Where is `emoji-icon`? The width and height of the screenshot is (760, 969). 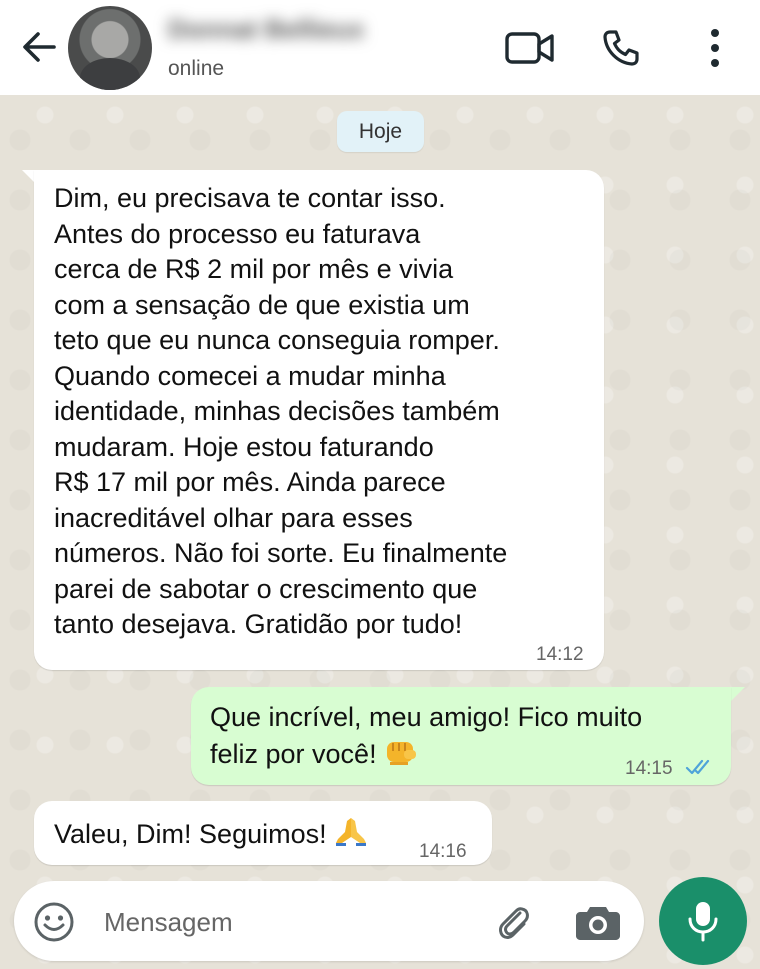 emoji-icon is located at coordinates (54, 922).